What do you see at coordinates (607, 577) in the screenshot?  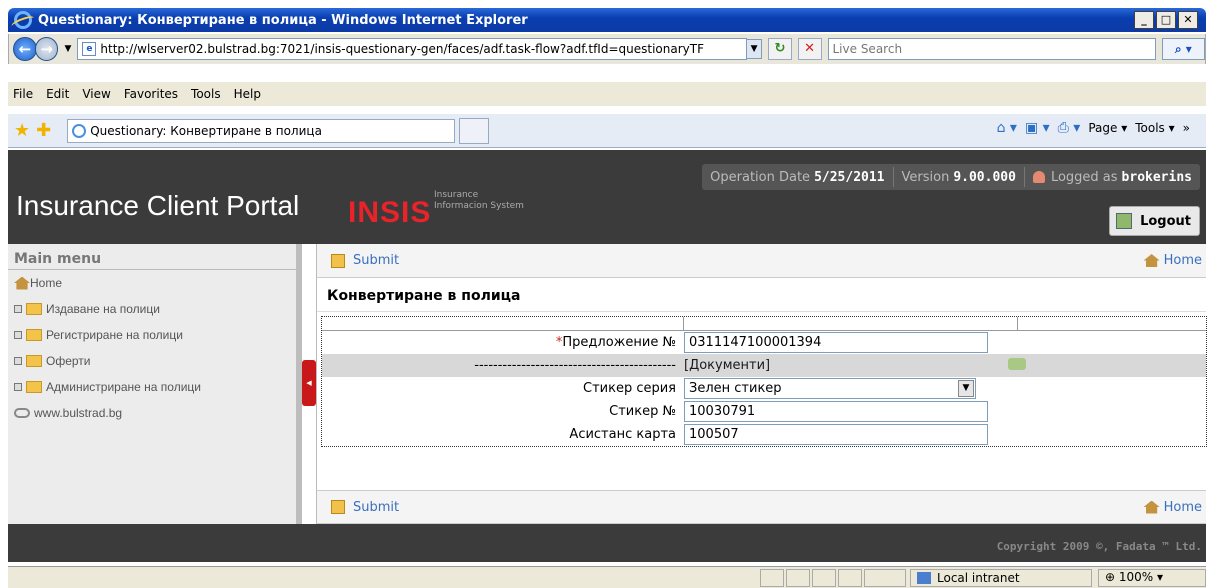 I see `status-bar: Local intranet ⊕ 100% ▾` at bounding box center [607, 577].